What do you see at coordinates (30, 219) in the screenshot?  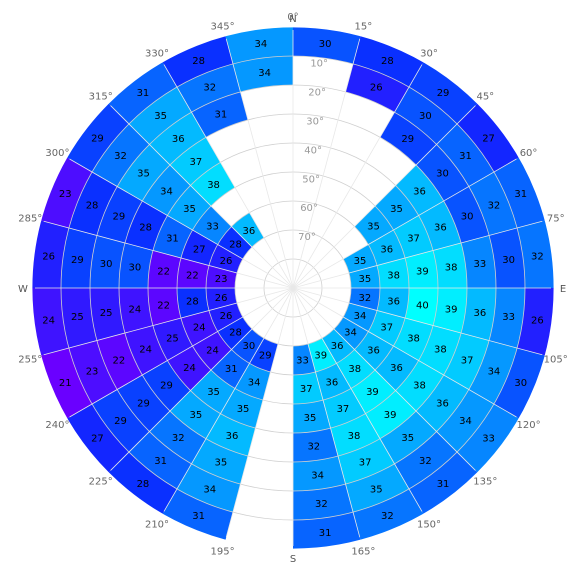 I see `azimuth-label: 285°` at bounding box center [30, 219].